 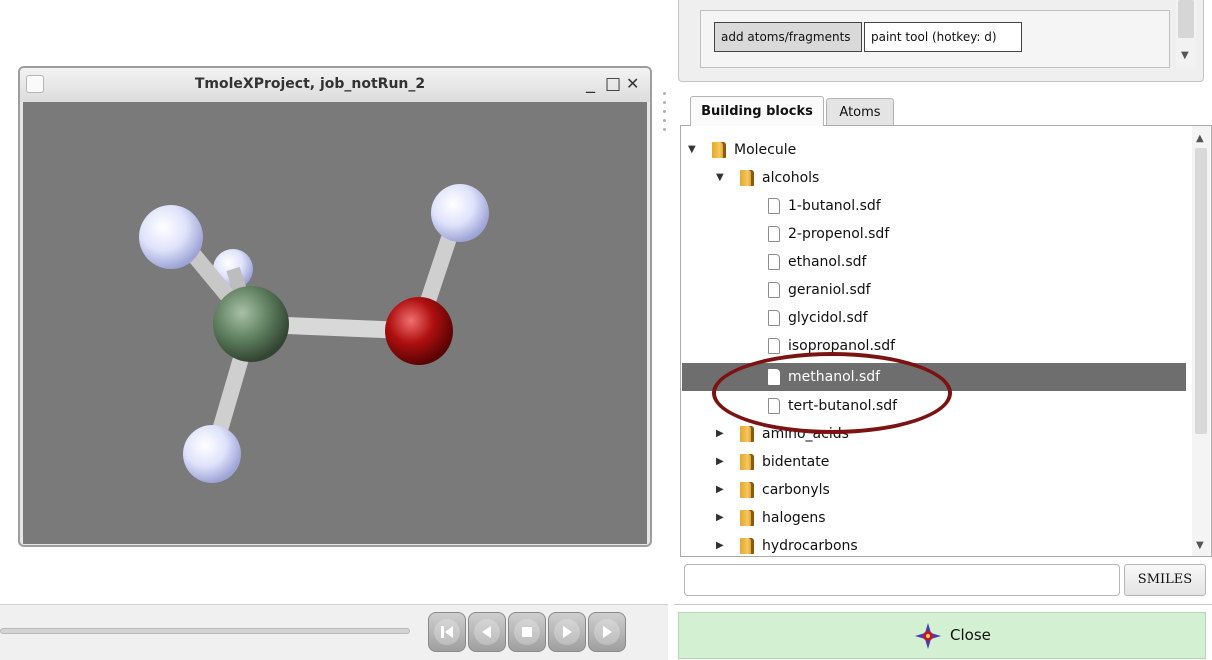 What do you see at coordinates (829, 290) in the screenshot?
I see `tree-item-label: geraniol.sdf` at bounding box center [829, 290].